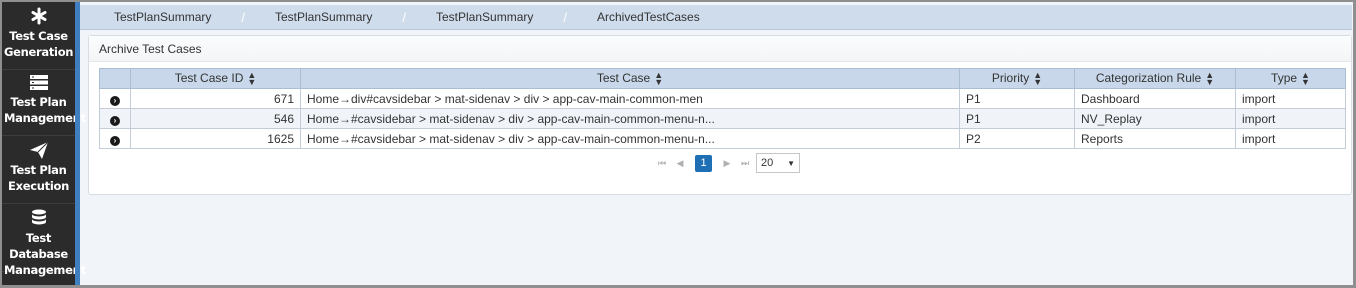 The image size is (1356, 288). I want to click on column-header-priority: Priority ▲ ▼, so click(1017, 78).